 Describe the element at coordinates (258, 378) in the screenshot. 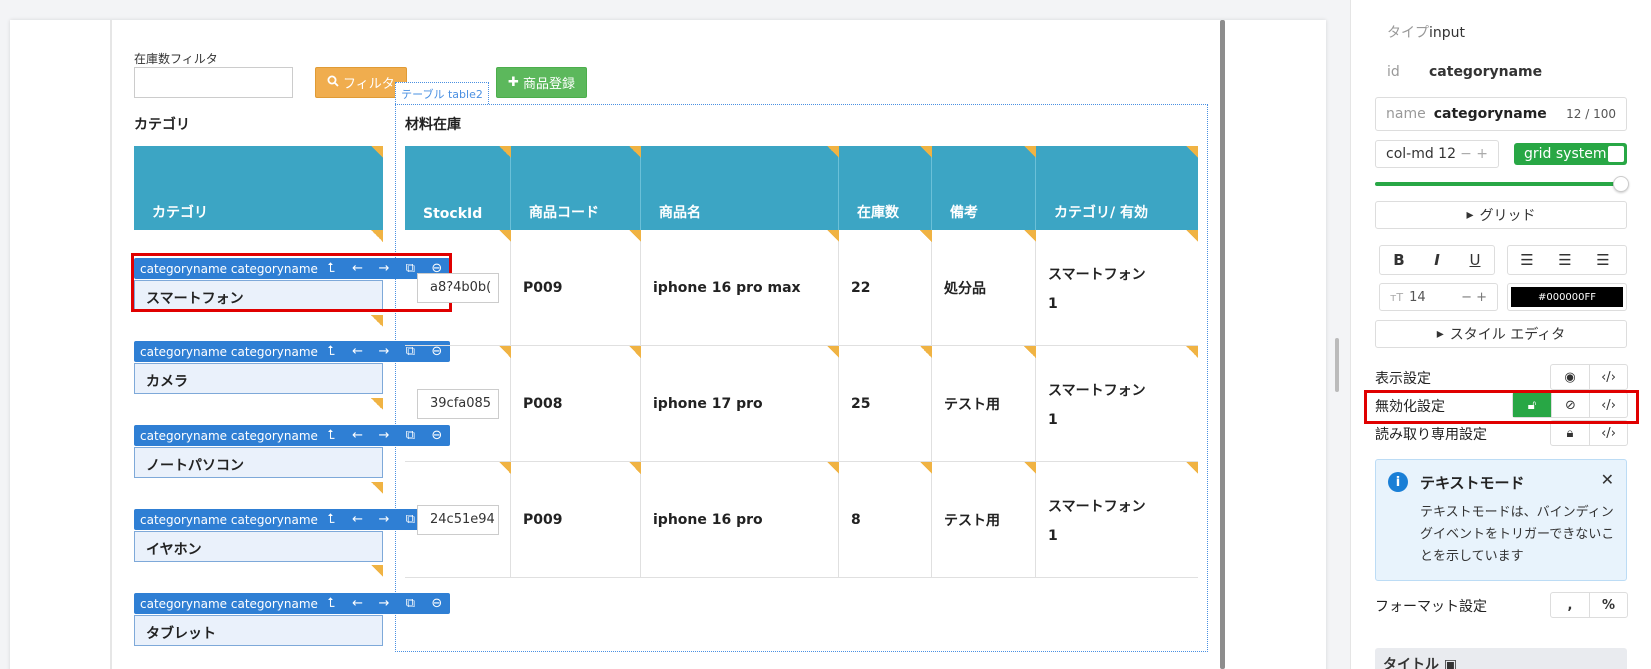

I see `category-name-field: カメラ` at that location.